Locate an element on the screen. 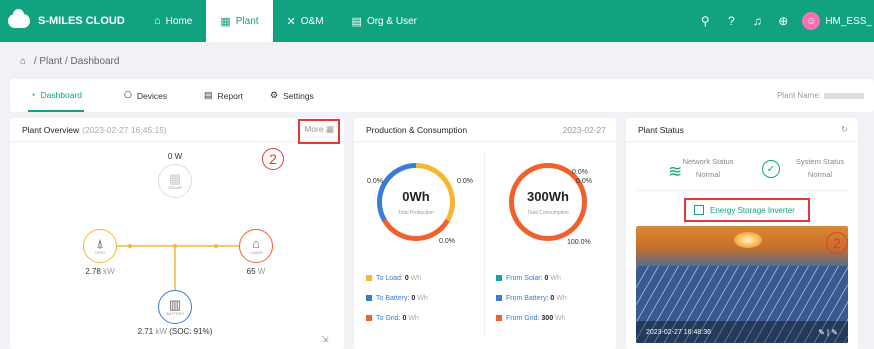 This screenshot has width=874, height=349. avatar: ☺ is located at coordinates (811, 21).